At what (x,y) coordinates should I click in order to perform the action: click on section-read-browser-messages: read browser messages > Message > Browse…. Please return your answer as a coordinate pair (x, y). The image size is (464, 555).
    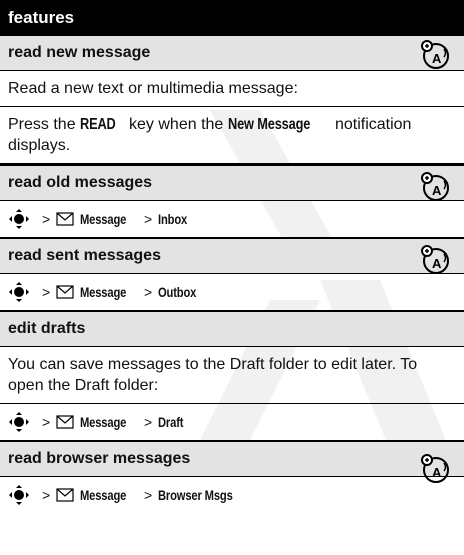
    Looking at the image, I should click on (232, 477).